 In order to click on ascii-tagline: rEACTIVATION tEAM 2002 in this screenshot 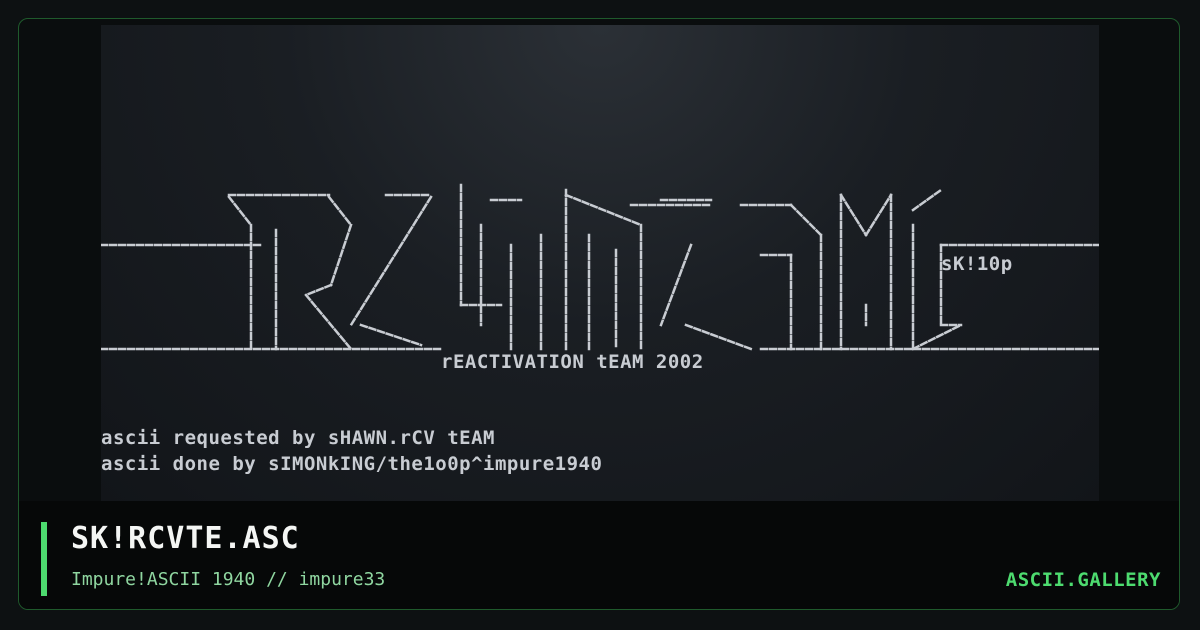, I will do `click(572, 362)`.